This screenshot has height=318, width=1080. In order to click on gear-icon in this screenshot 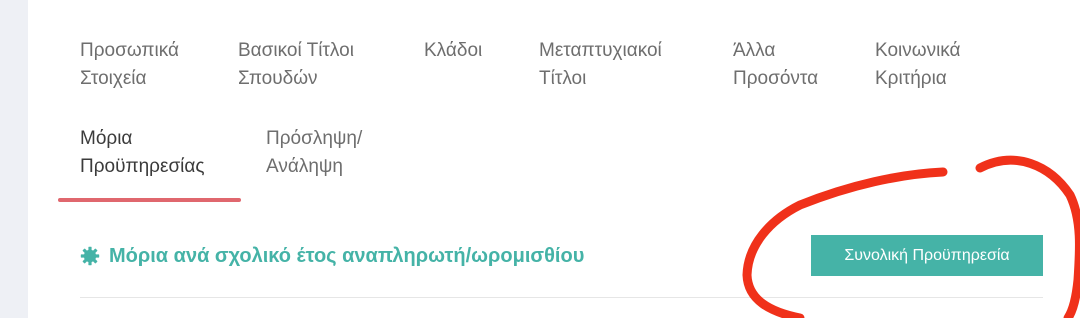, I will do `click(90, 256)`.